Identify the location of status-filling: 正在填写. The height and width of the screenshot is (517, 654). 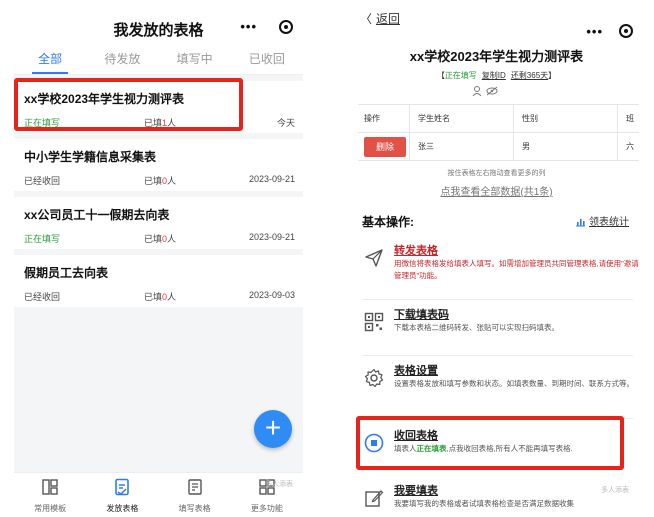
(460, 75).